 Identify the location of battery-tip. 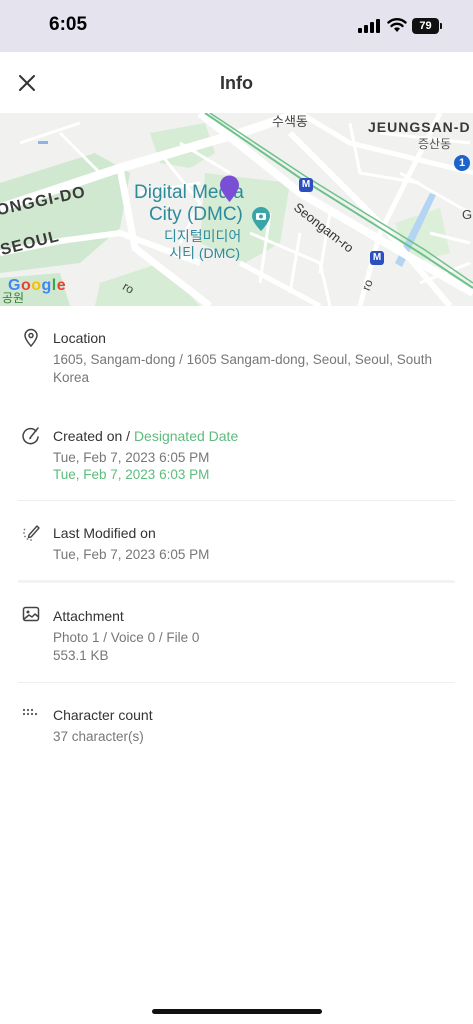
(441, 26).